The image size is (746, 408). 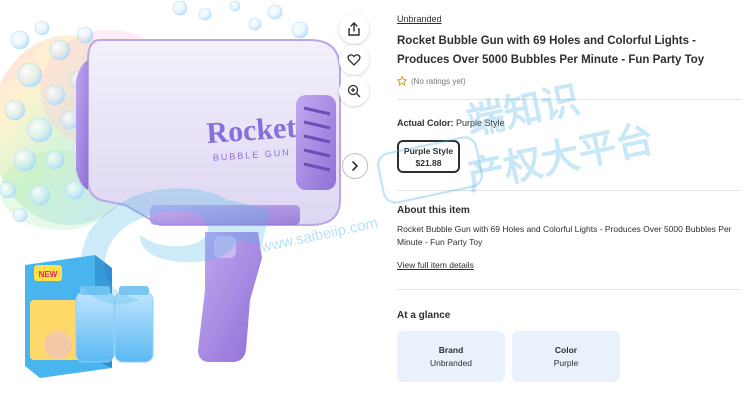 What do you see at coordinates (438, 81) in the screenshot?
I see `rating-text: (No ratings yet)` at bounding box center [438, 81].